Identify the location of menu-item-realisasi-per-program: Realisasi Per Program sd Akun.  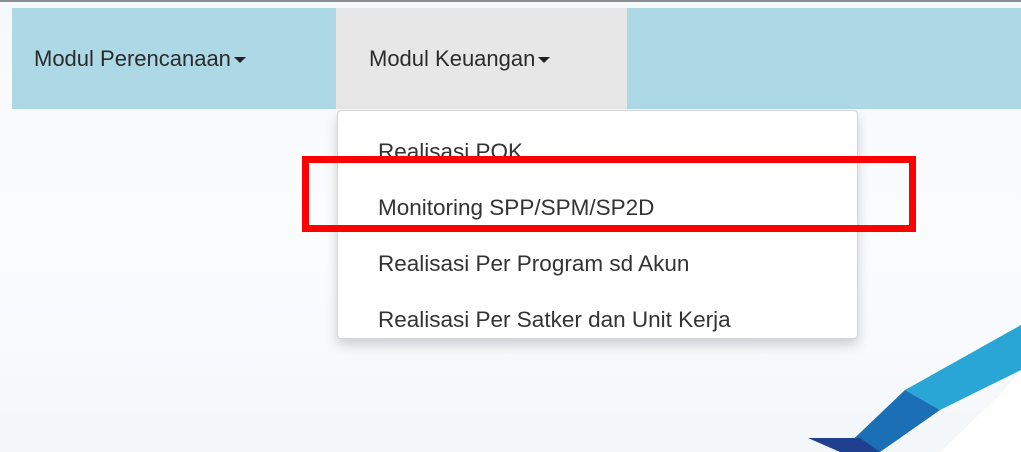
(597, 264).